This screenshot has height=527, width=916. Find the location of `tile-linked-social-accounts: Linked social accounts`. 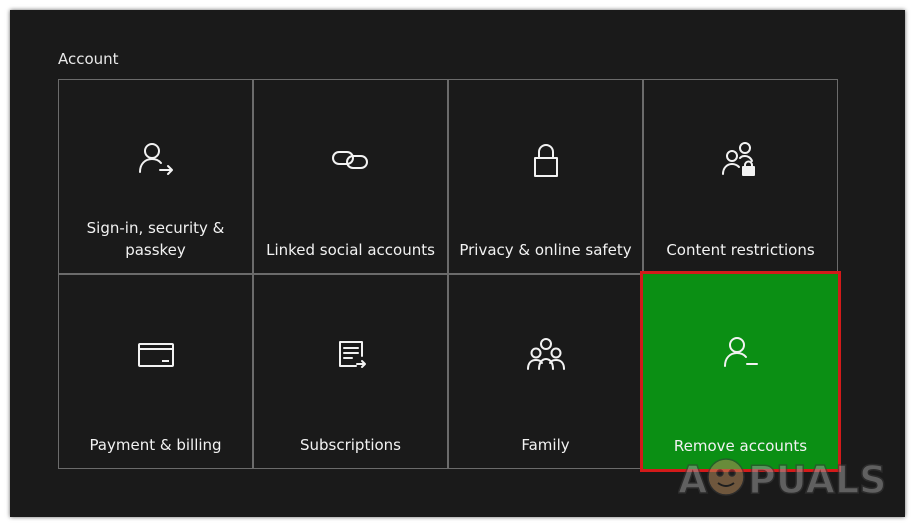

tile-linked-social-accounts: Linked social accounts is located at coordinates (350, 176).